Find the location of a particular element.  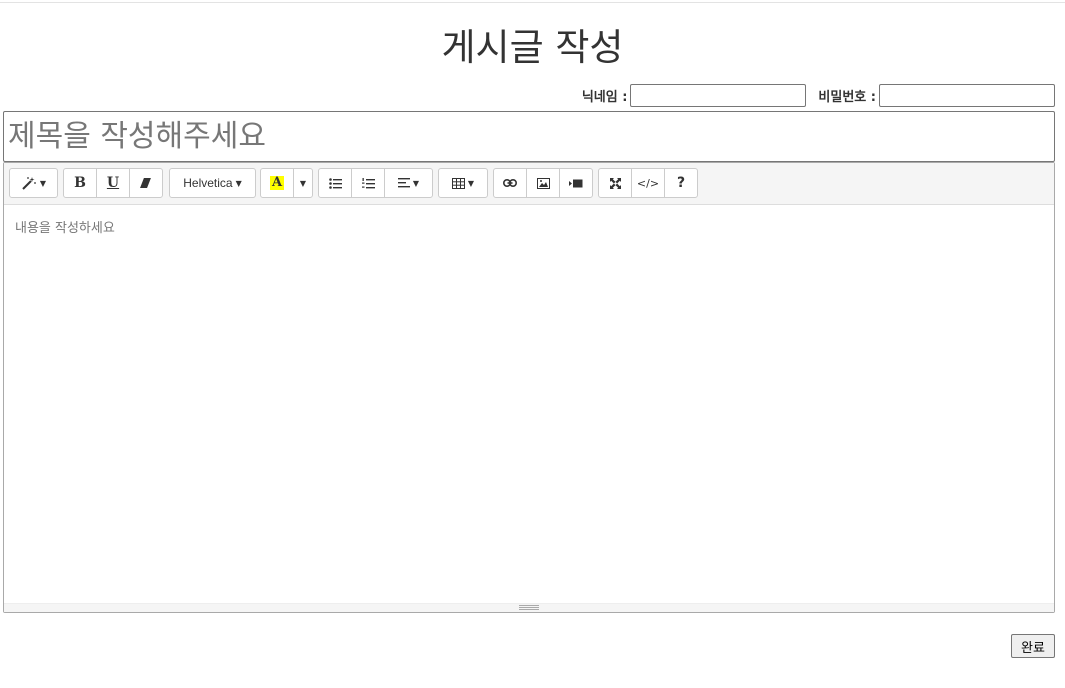

code-view-button: </> is located at coordinates (648, 183).